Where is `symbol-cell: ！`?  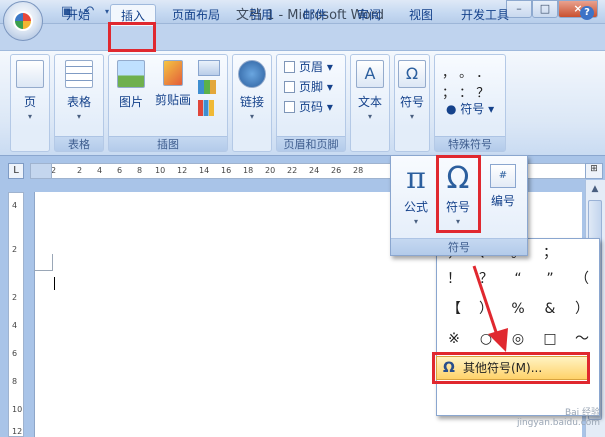
symbol-cell: ！ is located at coordinates (454, 279).